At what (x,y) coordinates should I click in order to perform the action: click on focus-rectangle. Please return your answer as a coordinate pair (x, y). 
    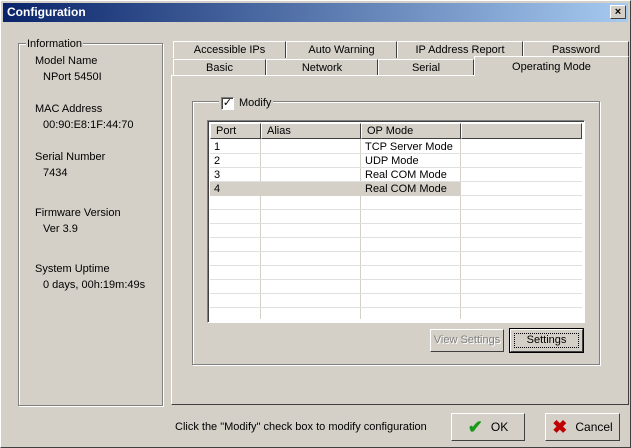
    Looking at the image, I should click on (546, 340).